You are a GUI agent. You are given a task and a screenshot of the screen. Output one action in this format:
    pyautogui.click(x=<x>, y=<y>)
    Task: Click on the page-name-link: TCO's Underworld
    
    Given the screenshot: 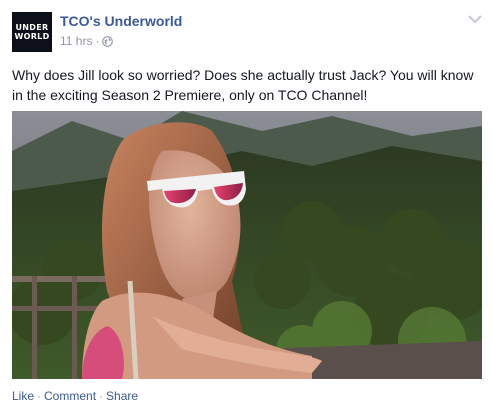 What is the action you would take?
    pyautogui.click(x=121, y=21)
    